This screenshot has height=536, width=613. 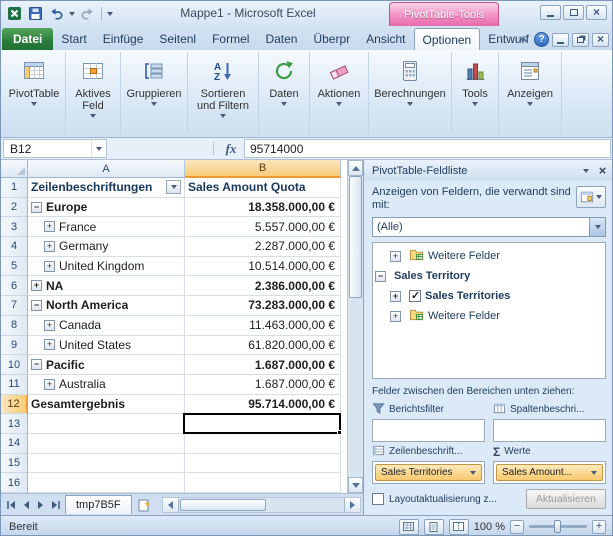 I want to click on pivottable-button: PivotTable, so click(x=34, y=93).